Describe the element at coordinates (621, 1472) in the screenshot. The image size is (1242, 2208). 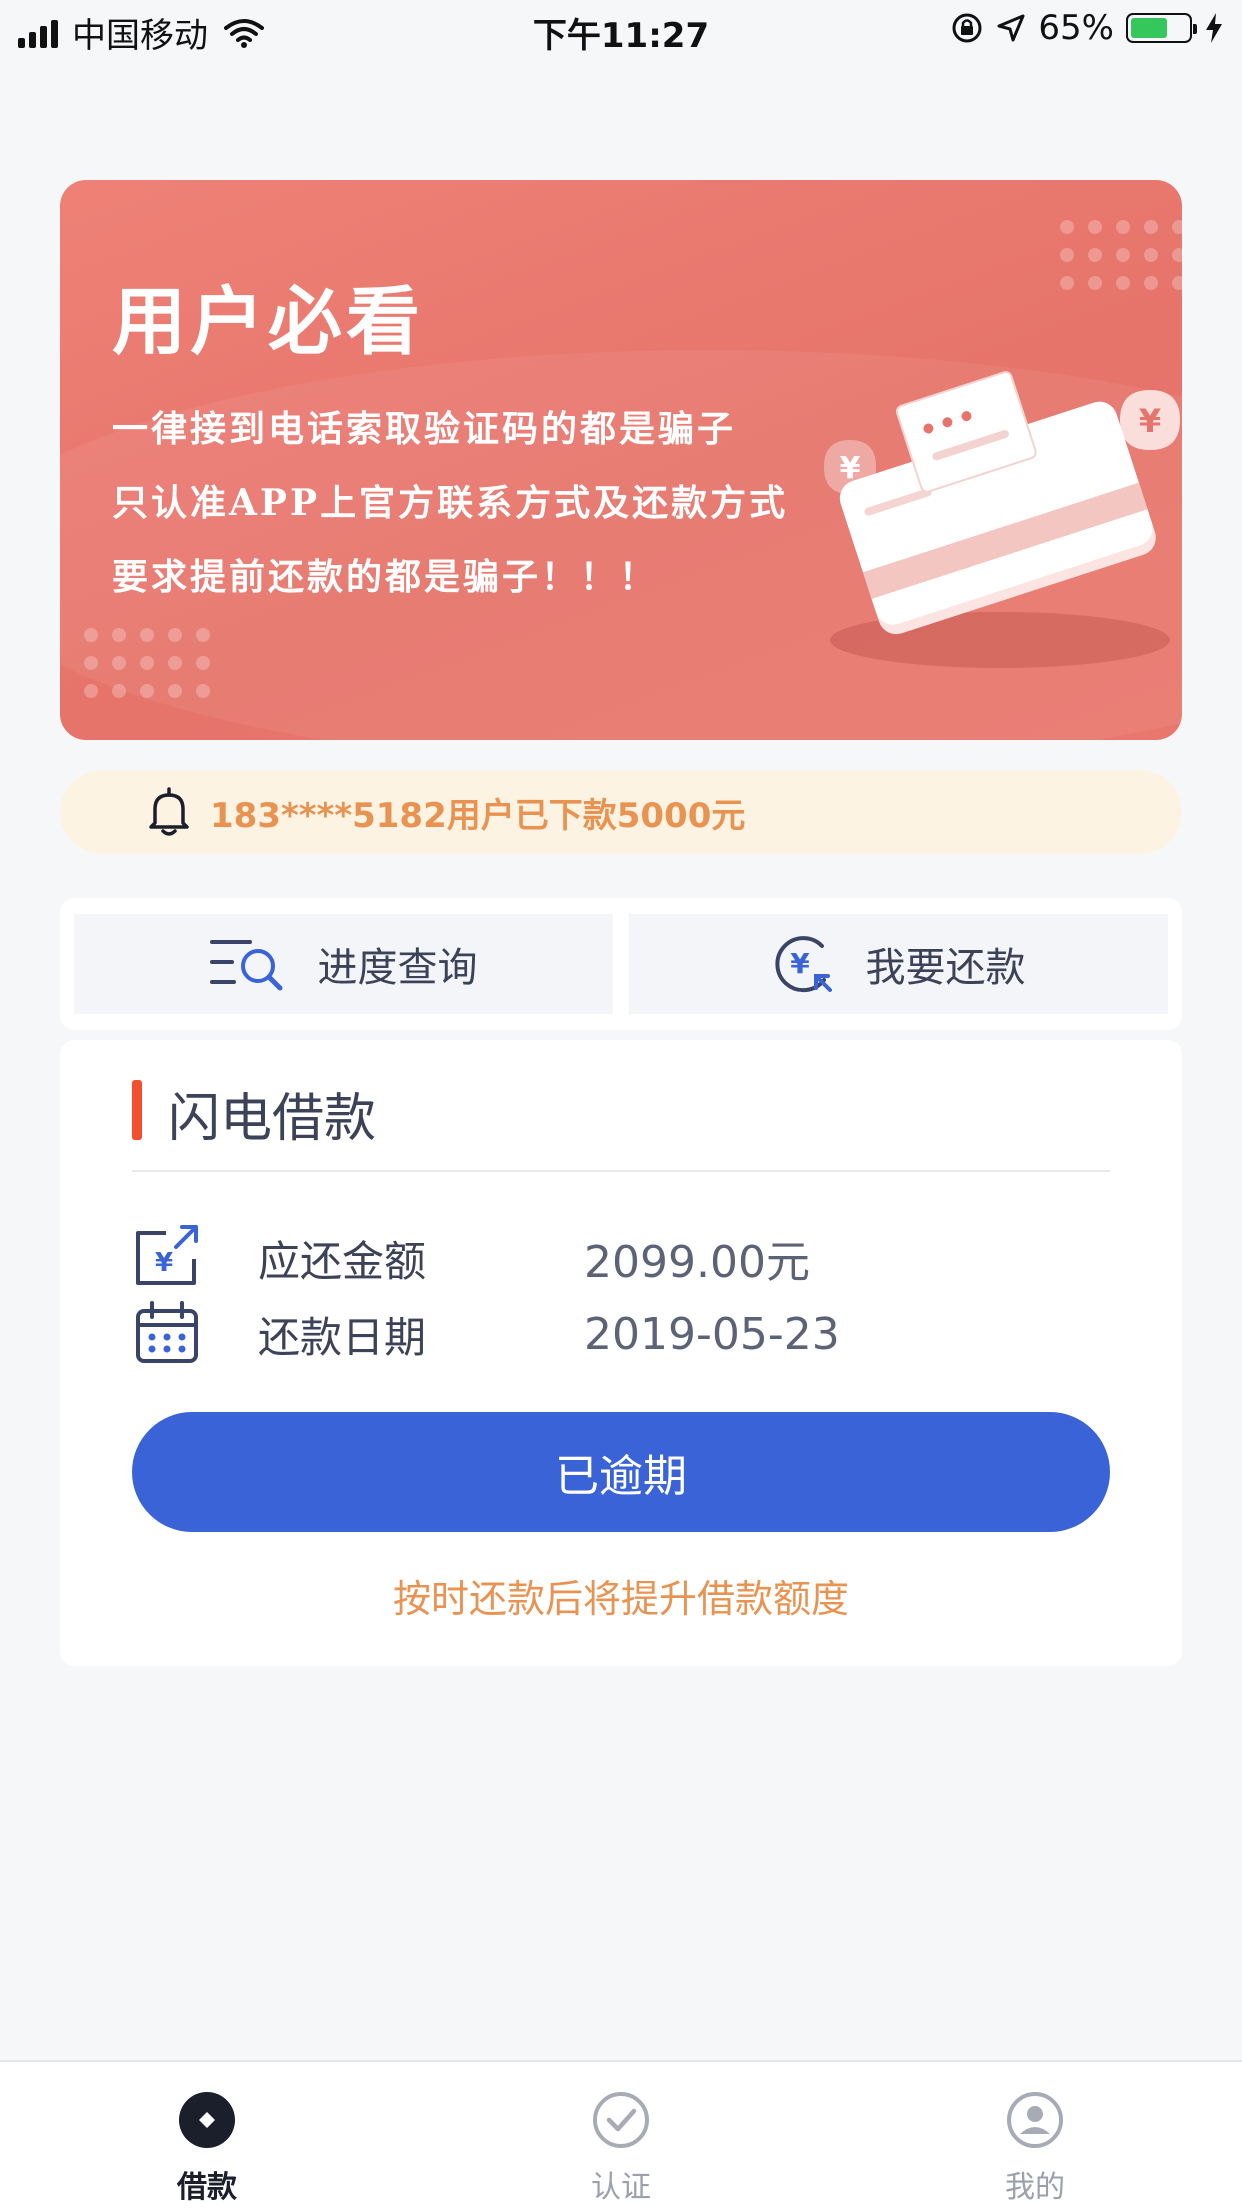
I see `overdue-button: 已逾期` at that location.